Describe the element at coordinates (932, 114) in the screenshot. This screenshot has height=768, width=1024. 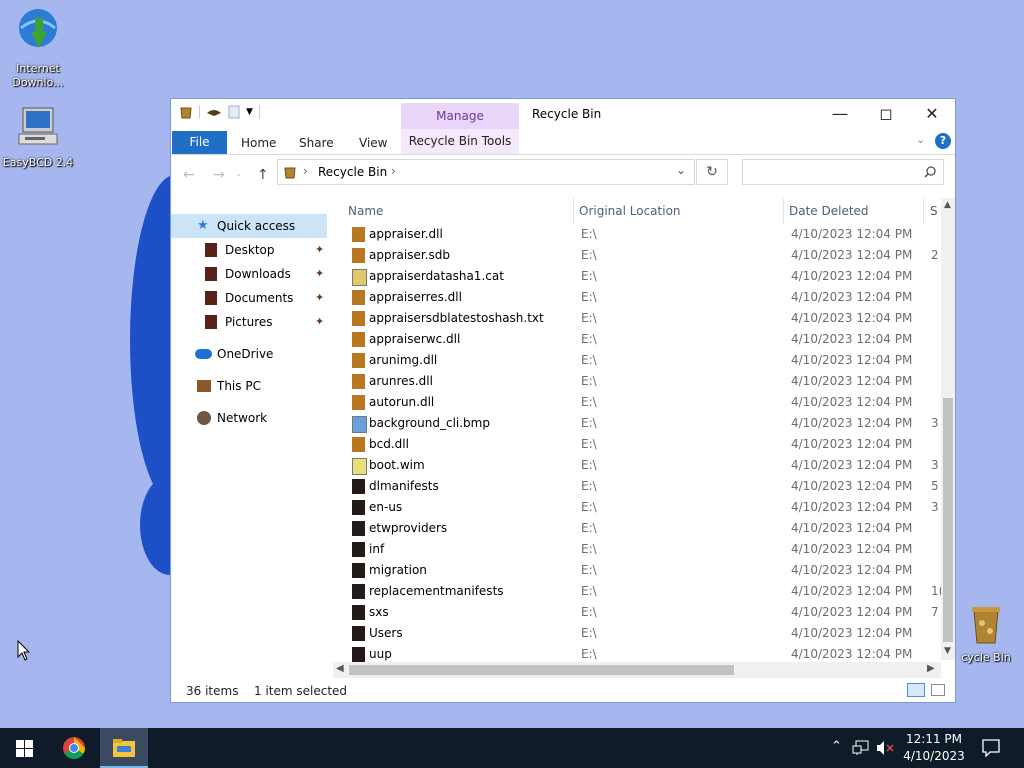
I see `close-button: ✕` at that location.